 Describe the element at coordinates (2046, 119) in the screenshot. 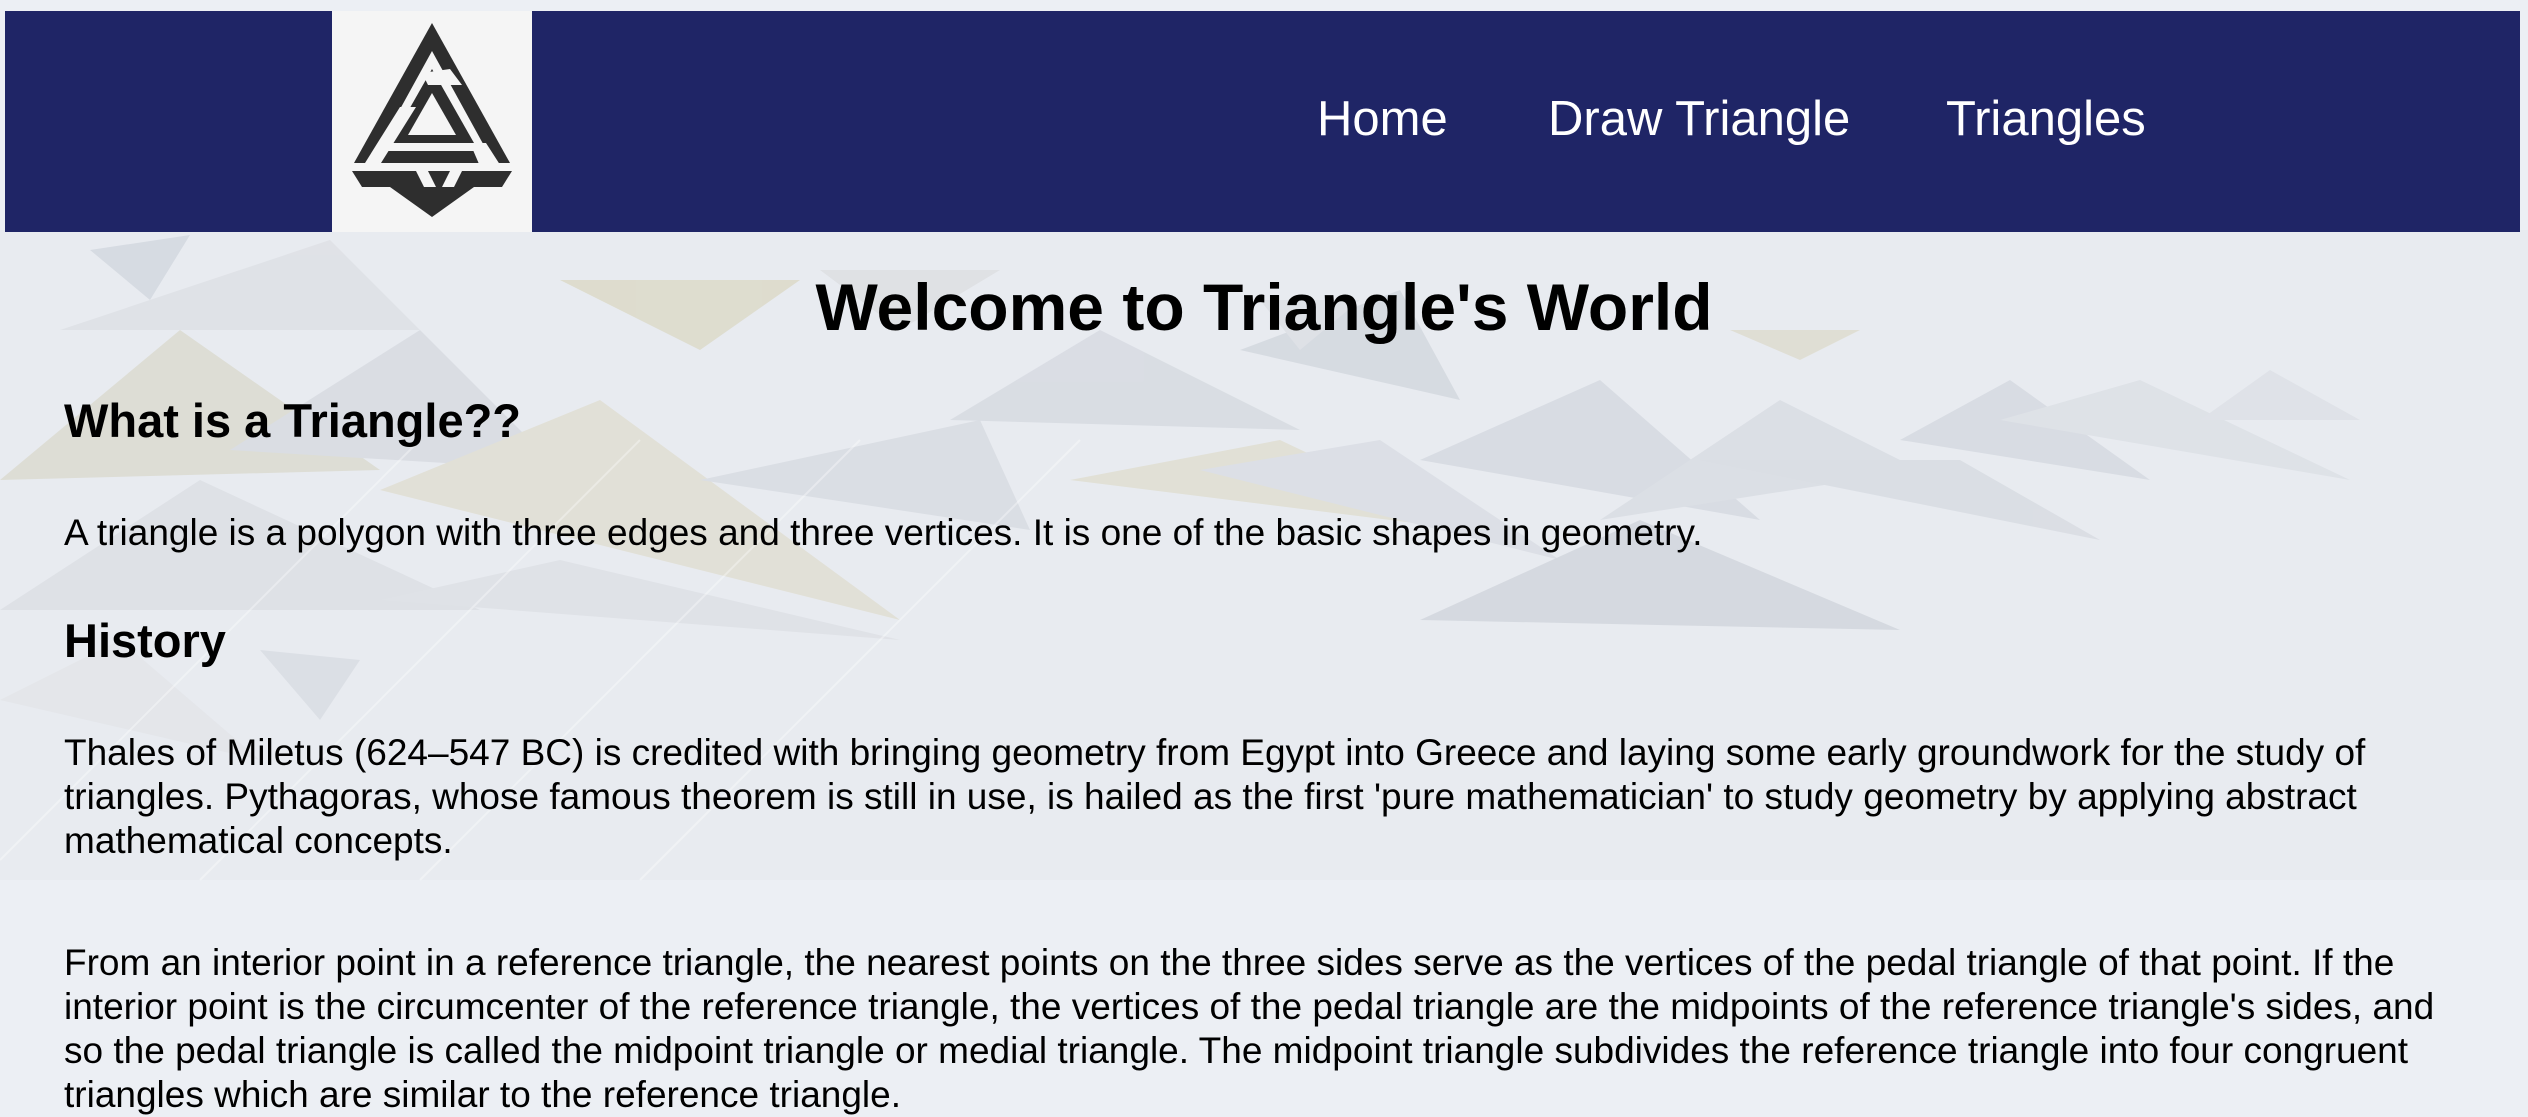

I see `nav-link-triangles: Triangles` at that location.